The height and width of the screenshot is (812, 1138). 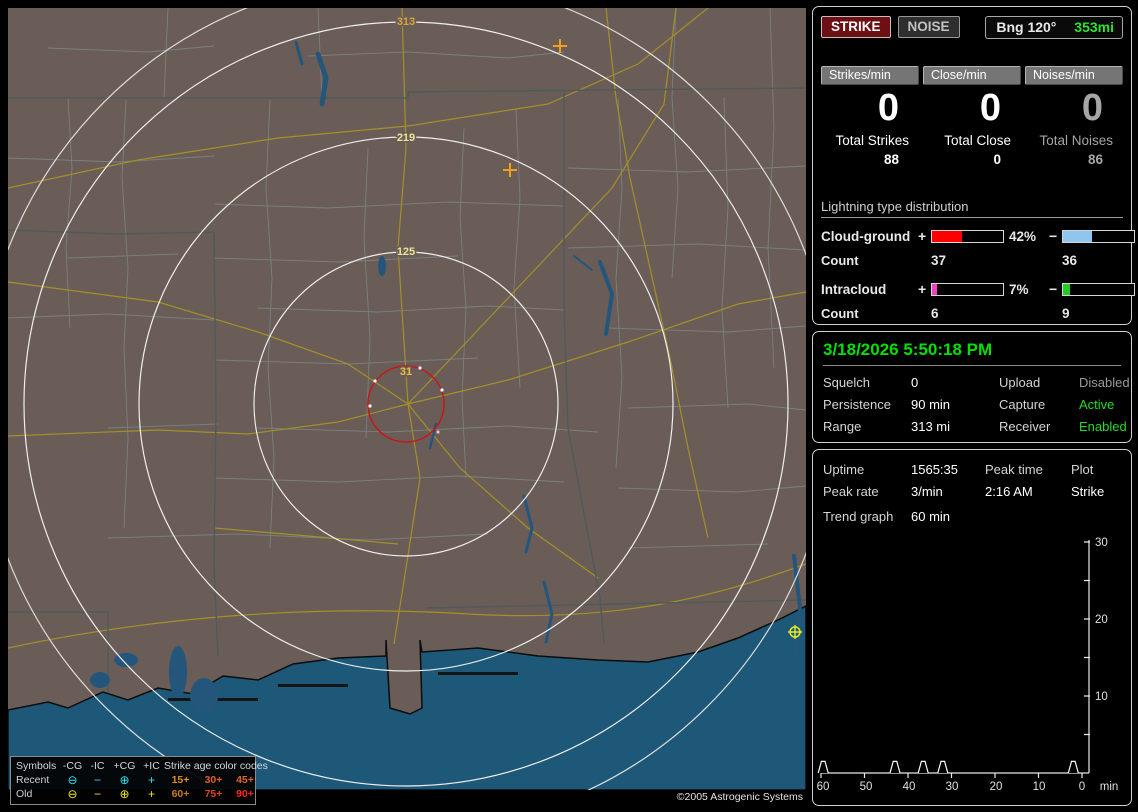 What do you see at coordinates (1095, 159) in the screenshot?
I see `total-noises-value: 86` at bounding box center [1095, 159].